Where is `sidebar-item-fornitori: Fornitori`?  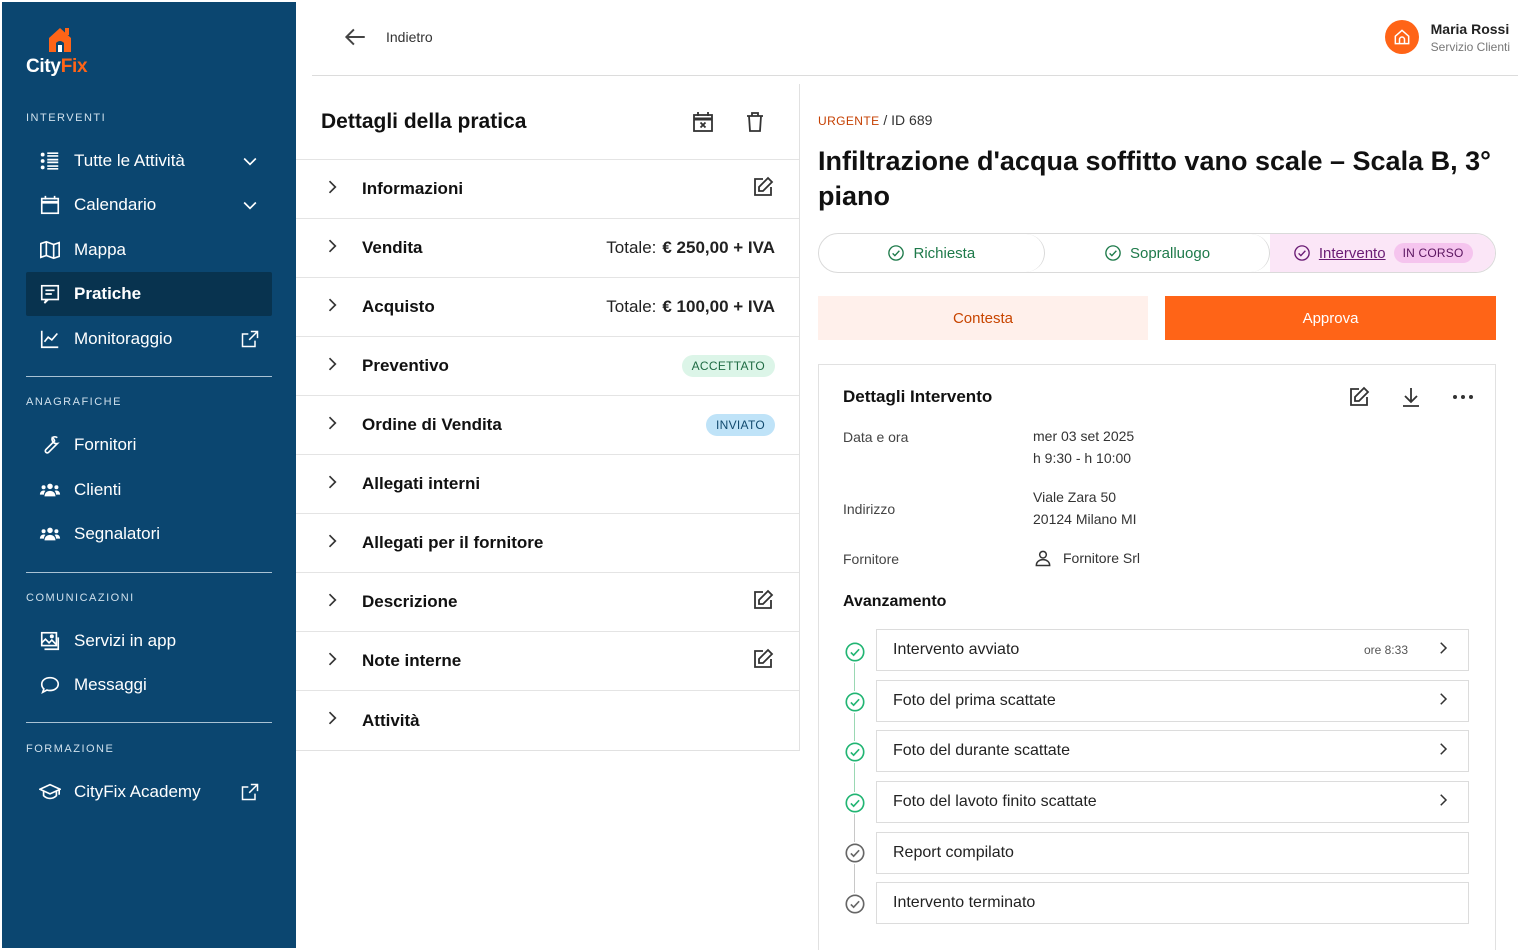
sidebar-item-fornitori: Fornitori is located at coordinates (149, 445).